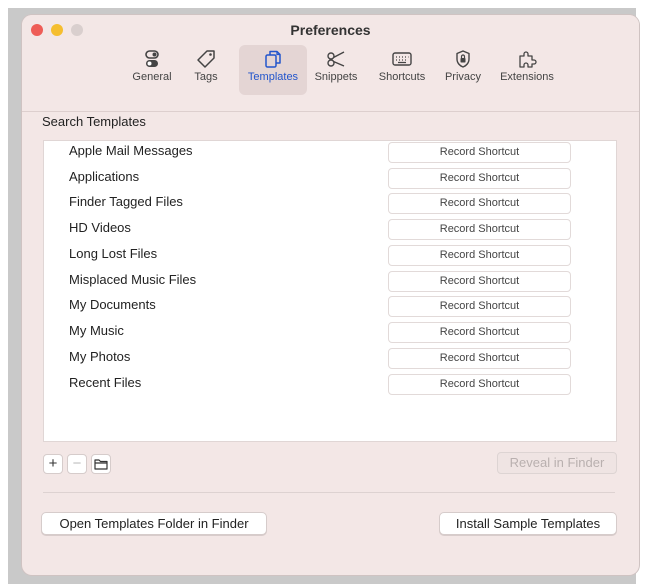 The width and height of the screenshot is (645, 584). I want to click on template-name: Apple Mail Messages, so click(131, 150).